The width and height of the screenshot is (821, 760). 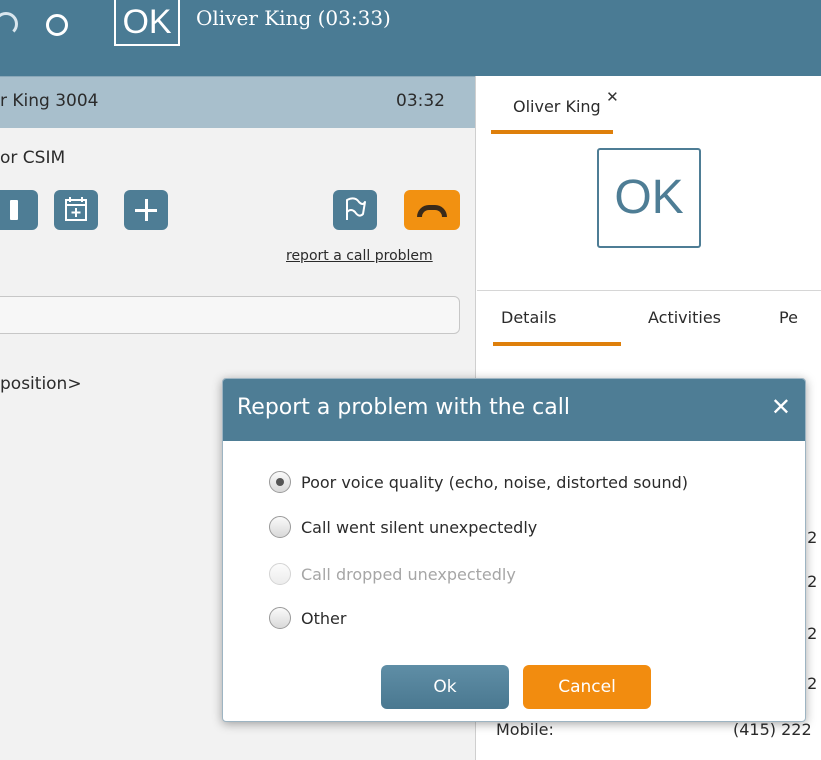 I want to click on hangup-icon, so click(x=432, y=211).